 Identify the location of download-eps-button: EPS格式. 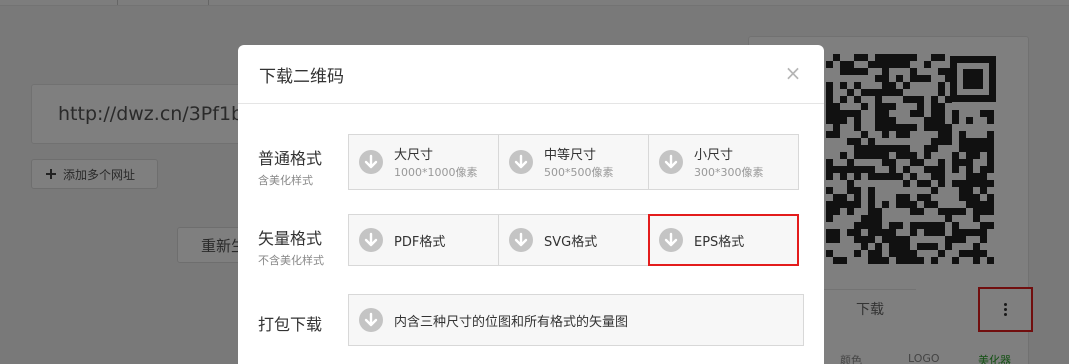
(723, 240).